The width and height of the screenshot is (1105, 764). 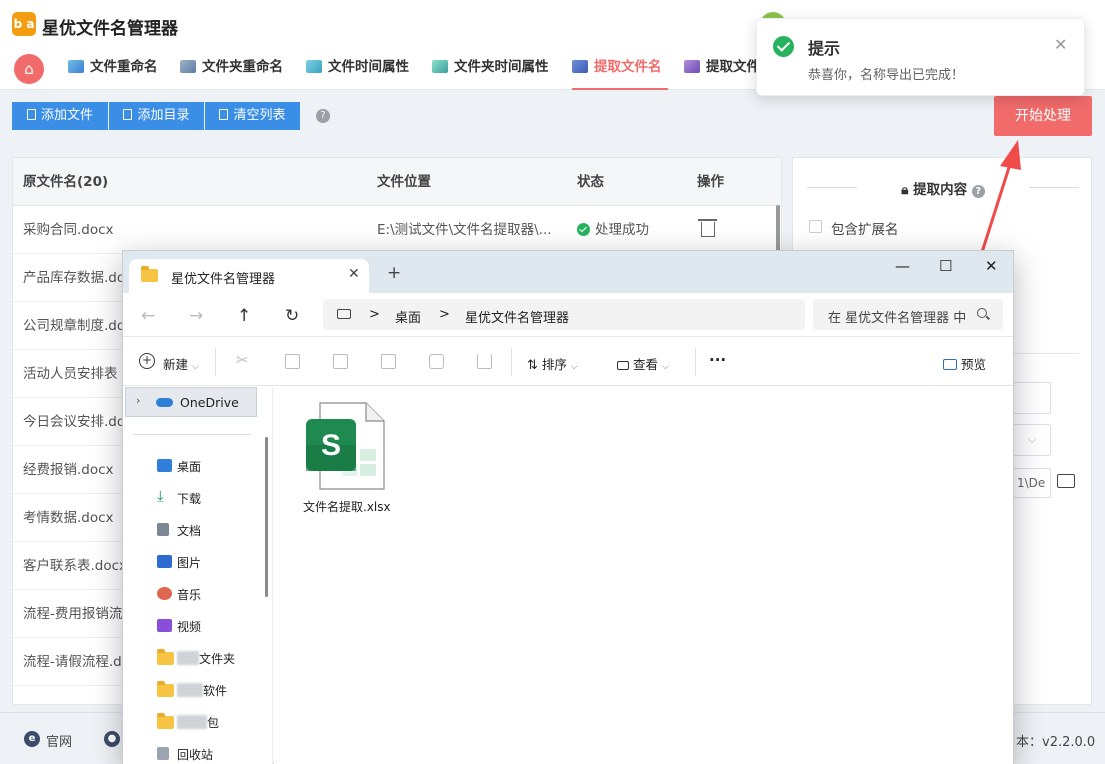 What do you see at coordinates (991, 266) in the screenshot?
I see `close-window-button: ✕` at bounding box center [991, 266].